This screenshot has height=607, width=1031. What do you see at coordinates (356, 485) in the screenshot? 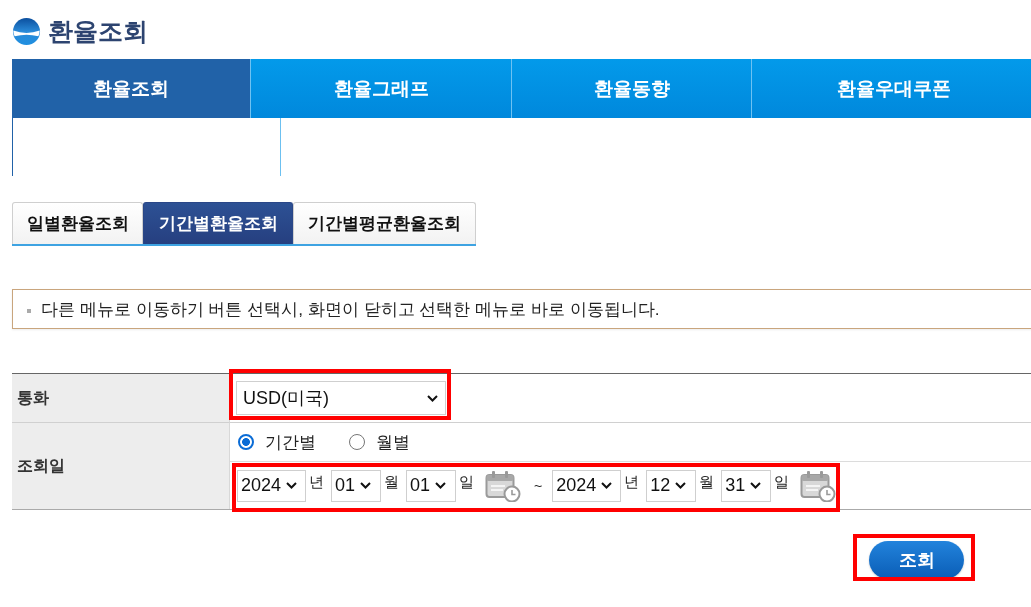
I see `month-select: 01` at bounding box center [356, 485].